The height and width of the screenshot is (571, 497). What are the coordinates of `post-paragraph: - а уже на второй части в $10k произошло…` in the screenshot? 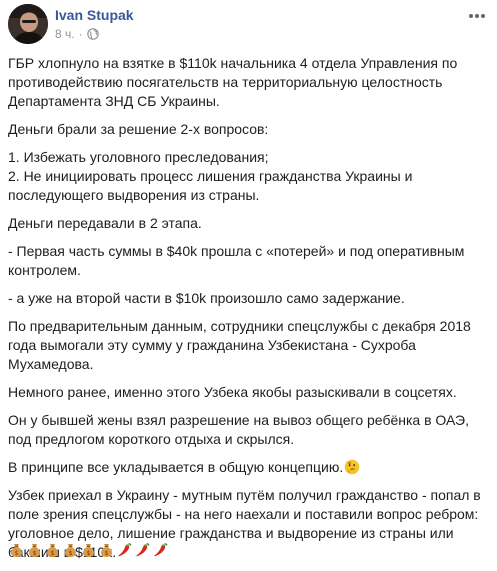 It's located at (206, 298).